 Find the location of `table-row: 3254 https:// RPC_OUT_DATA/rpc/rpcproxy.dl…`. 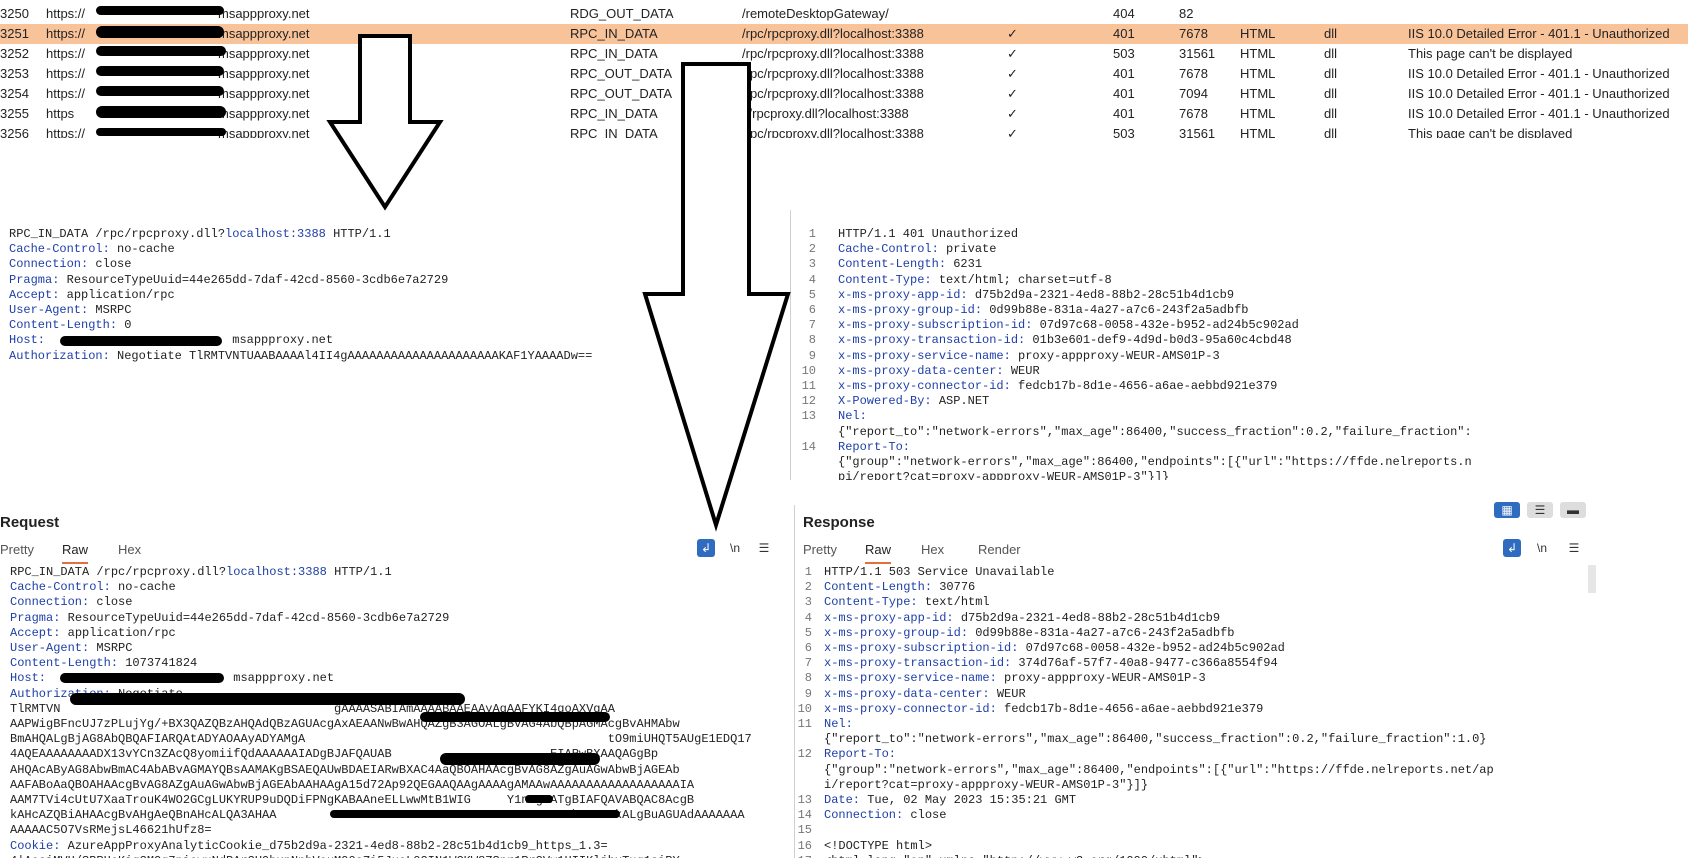

table-row: 3254 https:// RPC_OUT_DATA/rpc/rpcproxy.dl… is located at coordinates (844, 94).